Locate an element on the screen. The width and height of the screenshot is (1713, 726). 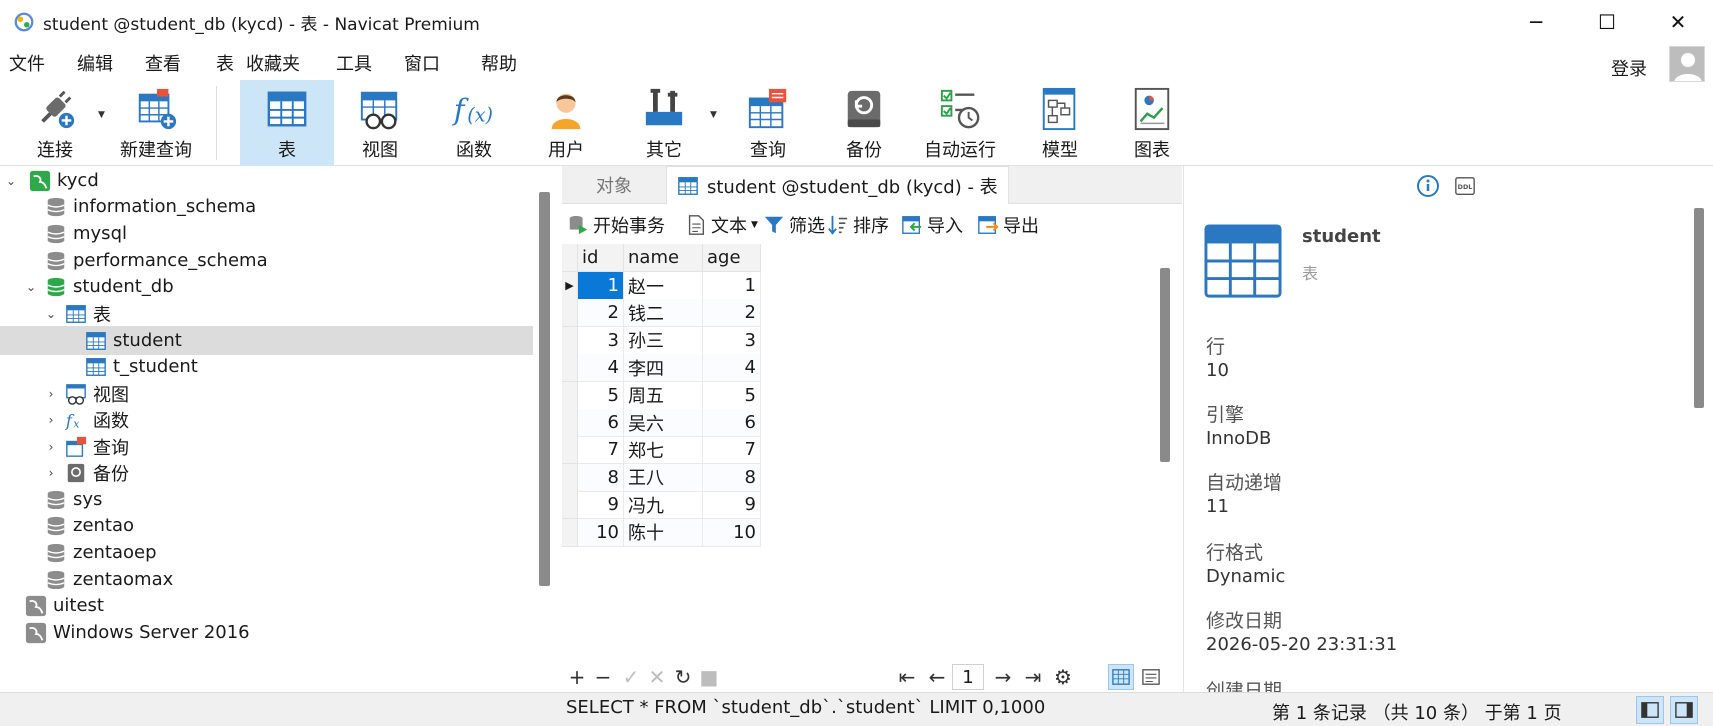
cell-id: 6 is located at coordinates (601, 423).